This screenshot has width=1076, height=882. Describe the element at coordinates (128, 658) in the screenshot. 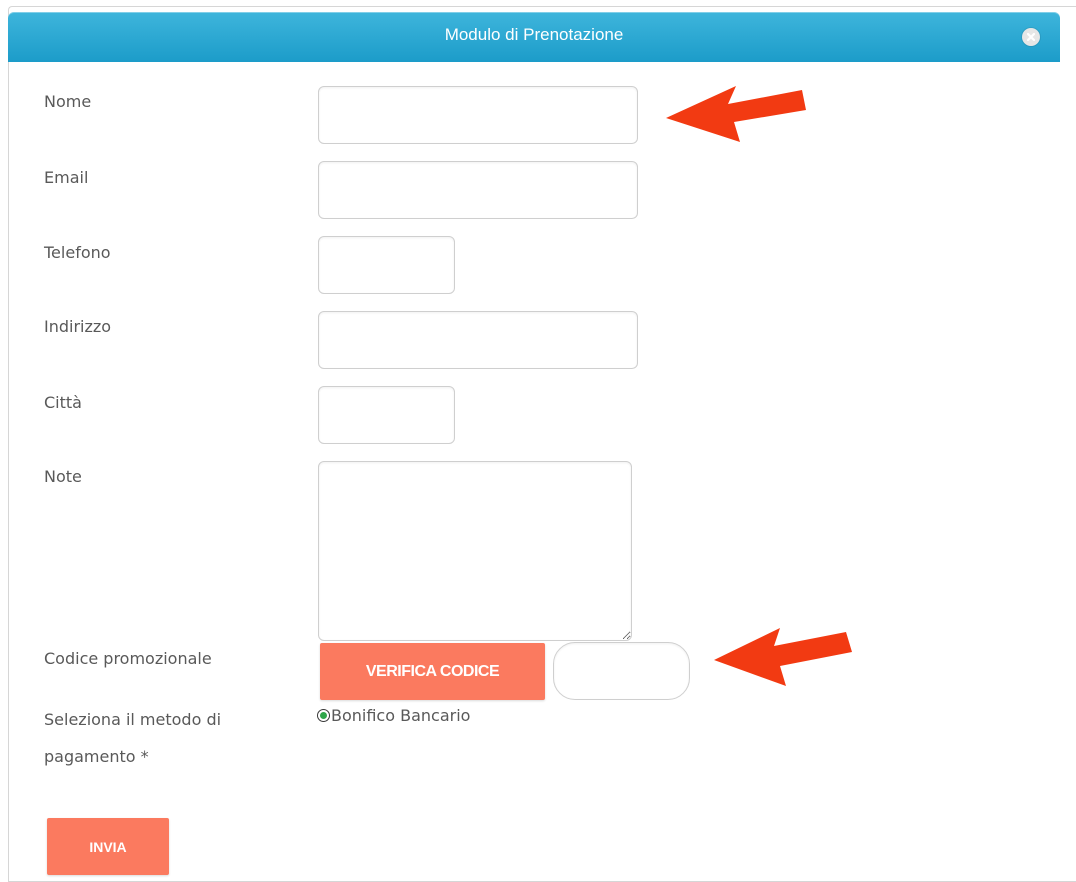

I see `promo-code-label: Codice promozionale` at that location.